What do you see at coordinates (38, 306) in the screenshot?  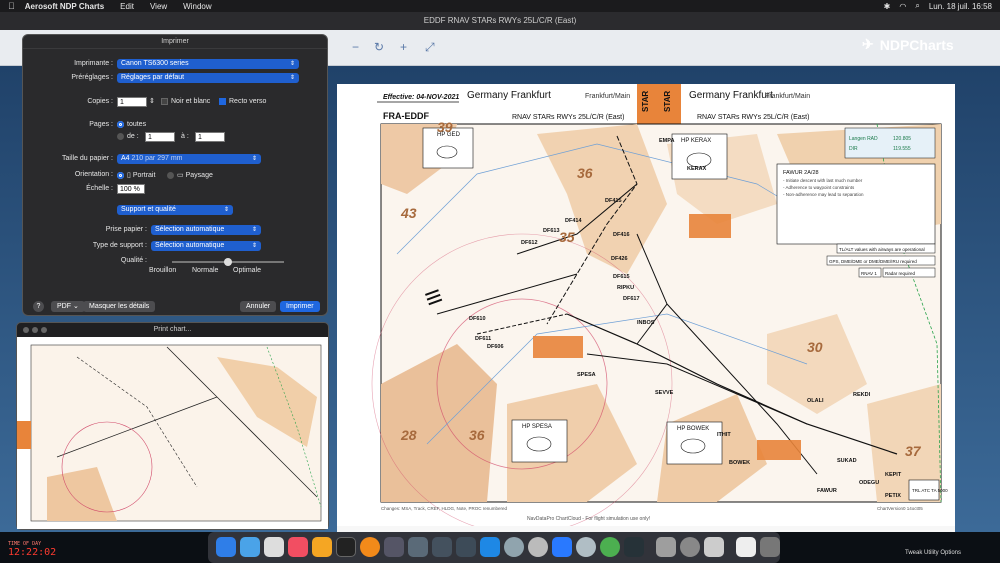 I see `help-button: ?` at bounding box center [38, 306].